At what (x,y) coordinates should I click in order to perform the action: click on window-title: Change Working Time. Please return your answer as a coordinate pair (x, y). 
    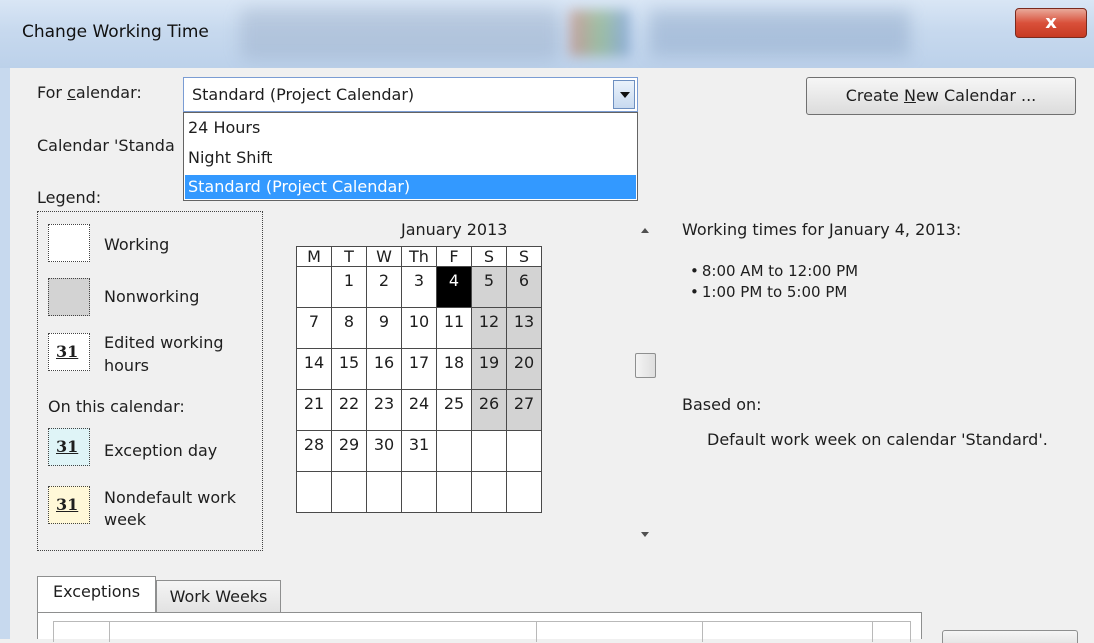
    Looking at the image, I should click on (115, 32).